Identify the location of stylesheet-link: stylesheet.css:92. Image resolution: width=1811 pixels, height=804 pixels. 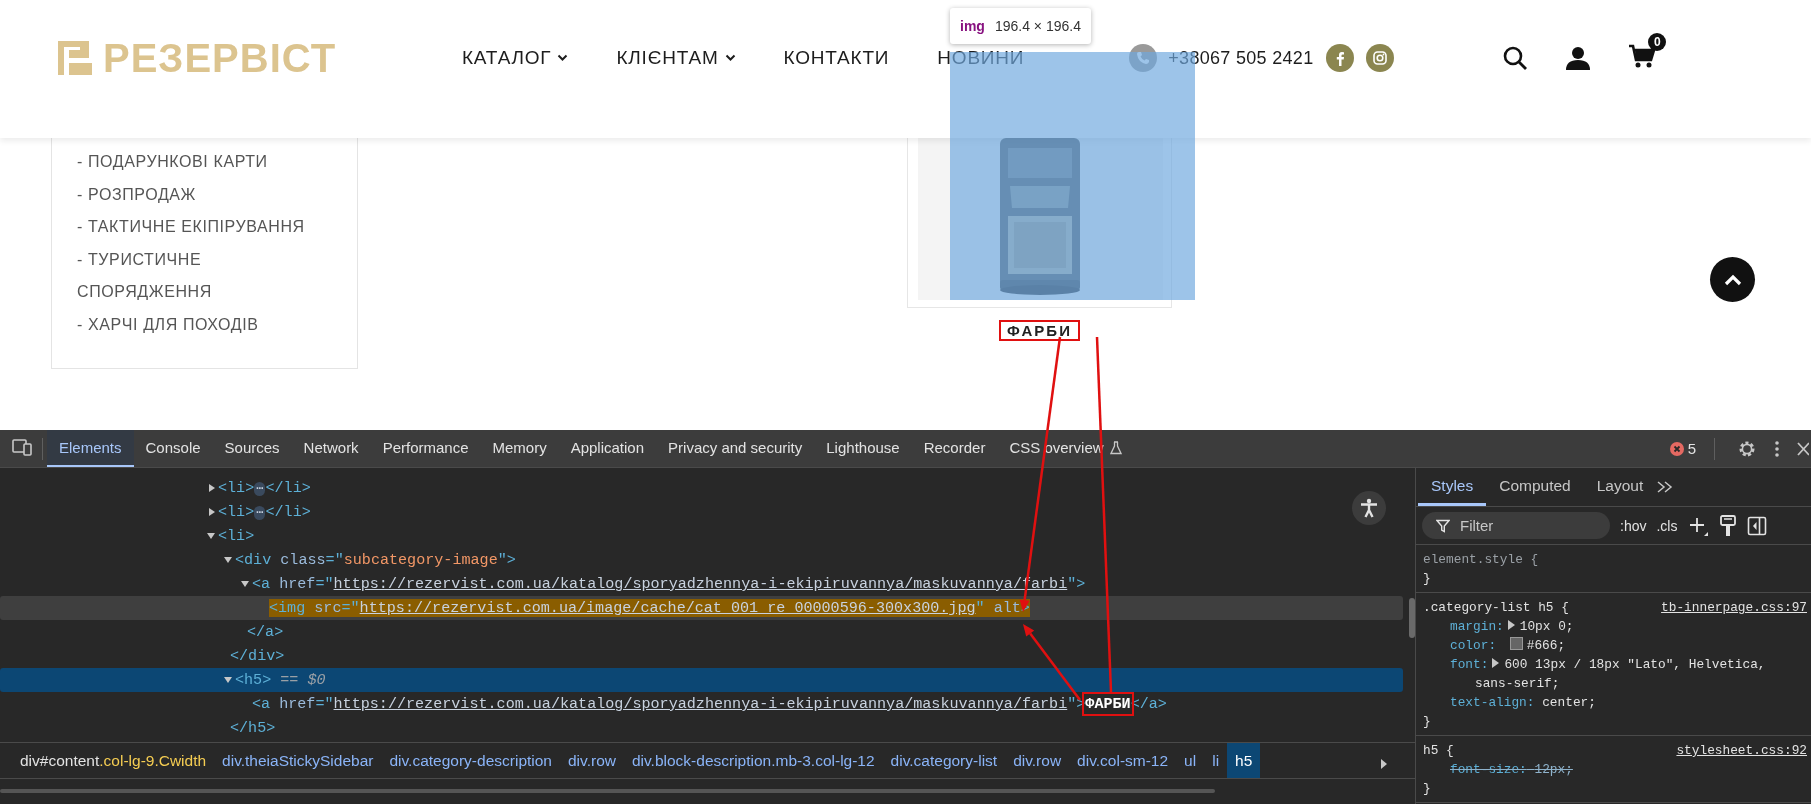
(1741, 750).